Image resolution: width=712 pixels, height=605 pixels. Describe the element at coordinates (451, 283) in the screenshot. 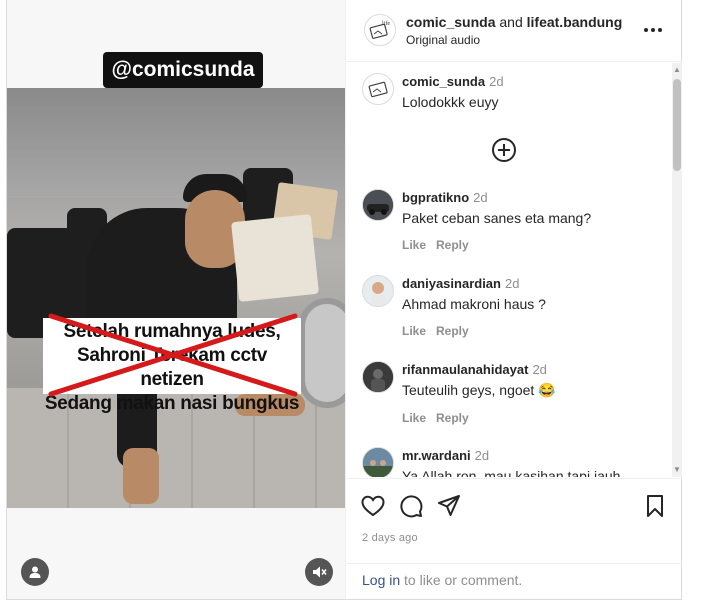

I see `comment-username: daniyasinardian` at that location.